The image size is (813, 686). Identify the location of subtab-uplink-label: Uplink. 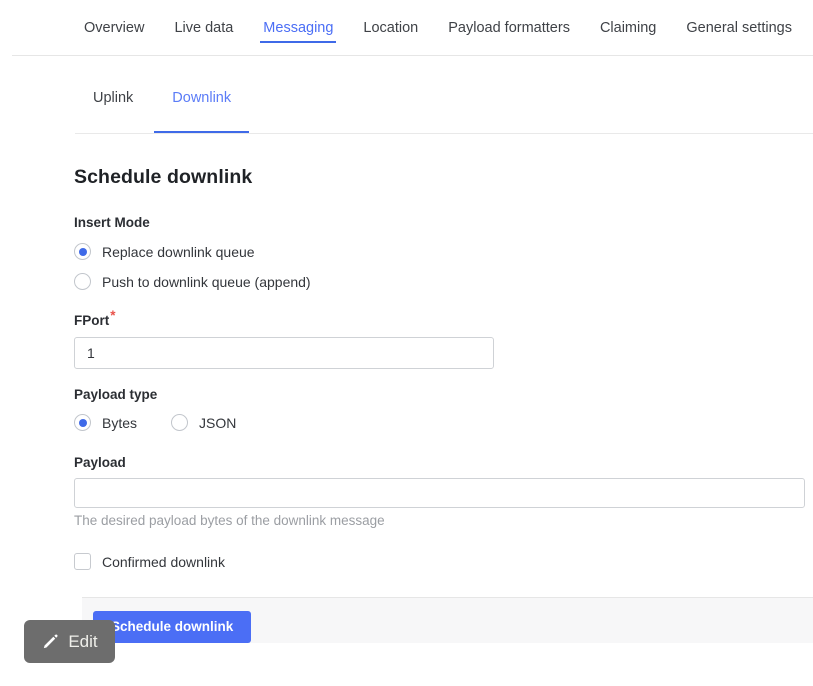
(113, 98).